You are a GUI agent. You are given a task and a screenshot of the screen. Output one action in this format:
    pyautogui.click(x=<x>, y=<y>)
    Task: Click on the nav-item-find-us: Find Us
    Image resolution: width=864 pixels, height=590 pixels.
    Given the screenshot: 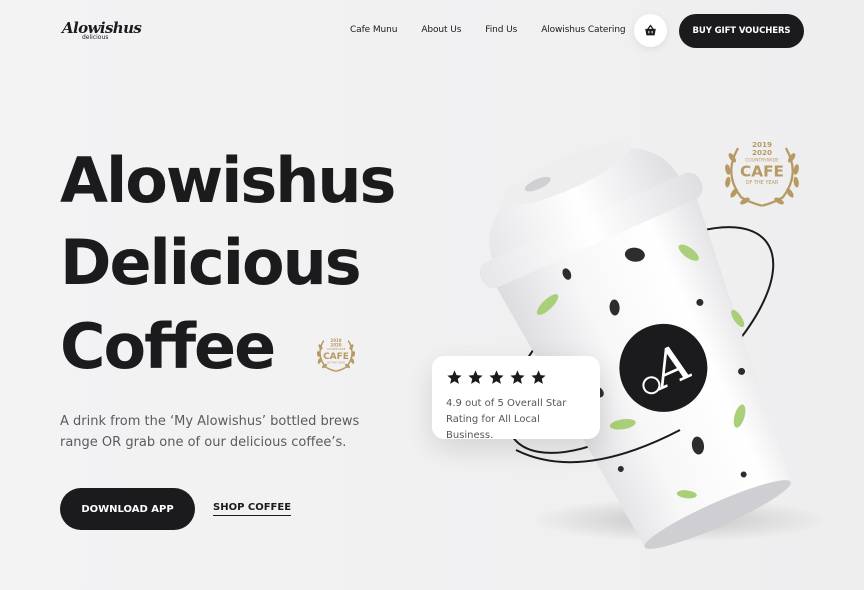 What is the action you would take?
    pyautogui.click(x=501, y=30)
    